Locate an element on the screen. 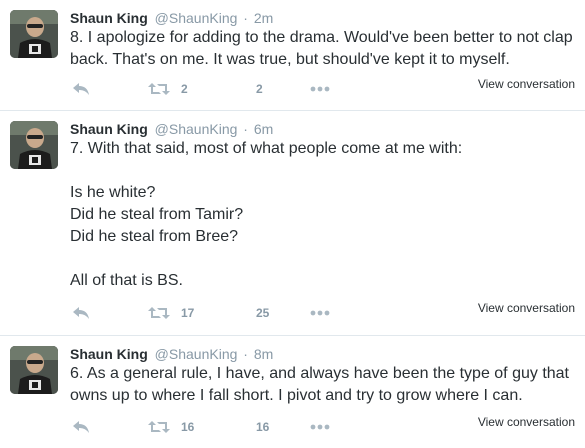  timestamp: 6m is located at coordinates (263, 129).